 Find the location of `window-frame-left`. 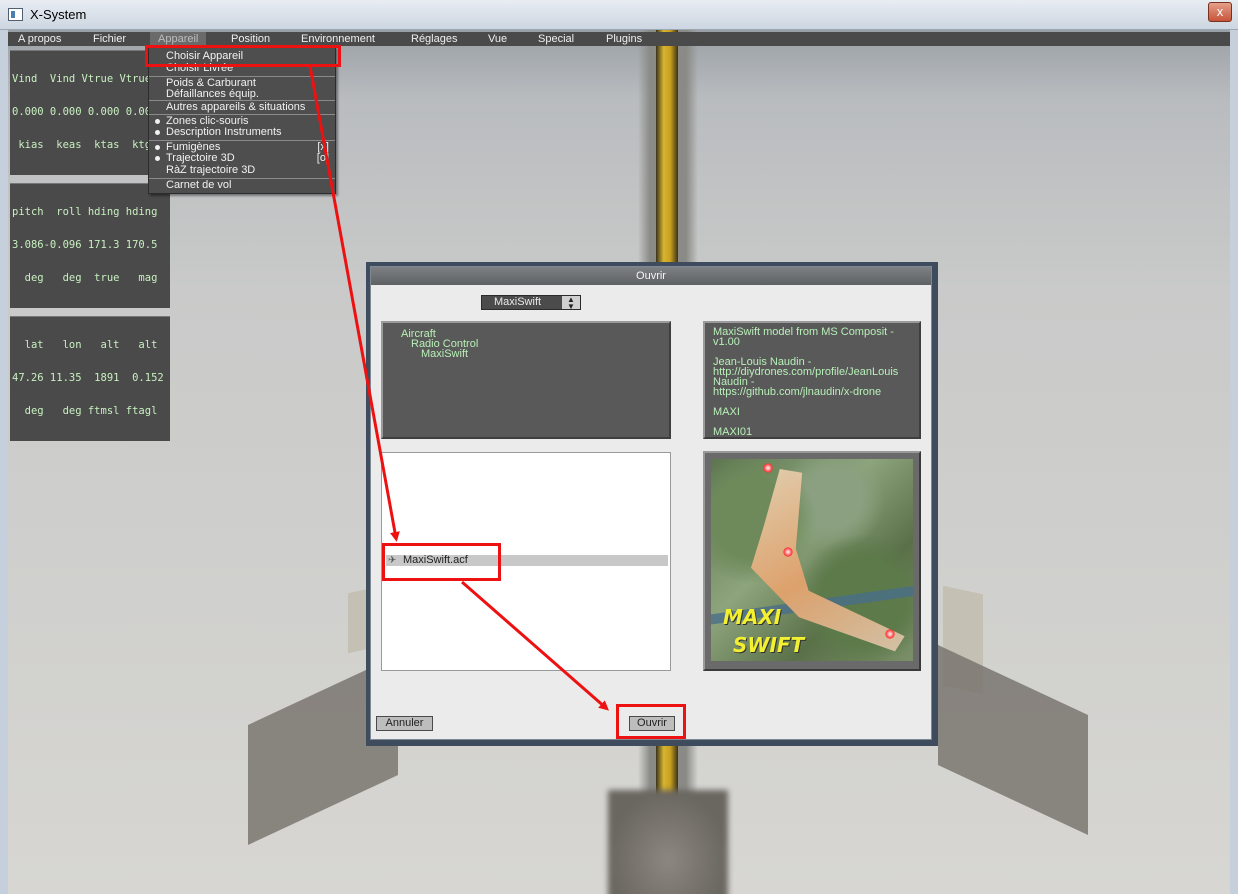

window-frame-left is located at coordinates (4, 462).